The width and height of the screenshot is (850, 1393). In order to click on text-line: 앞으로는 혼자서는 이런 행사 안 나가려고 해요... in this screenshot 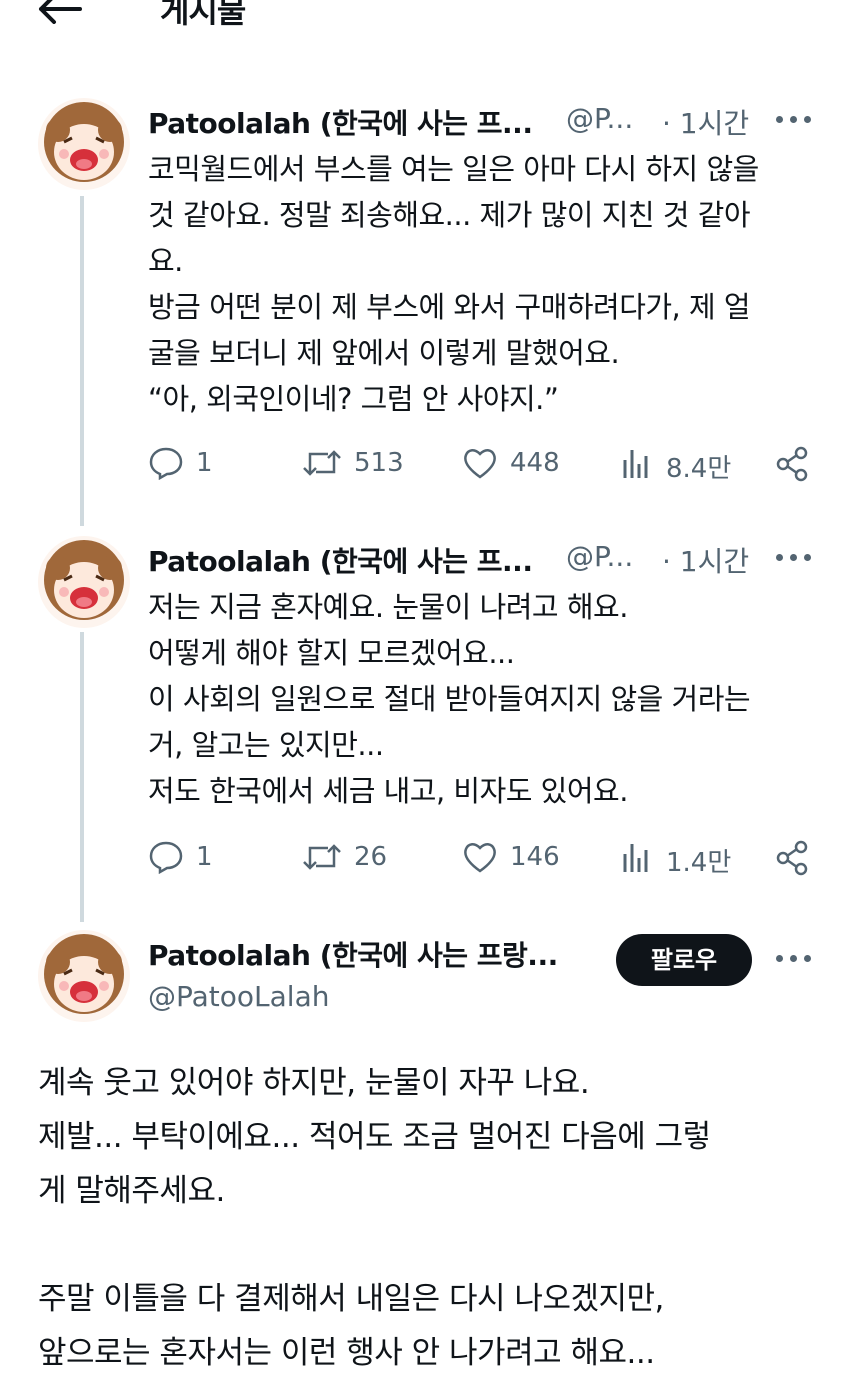, I will do `click(346, 1353)`.